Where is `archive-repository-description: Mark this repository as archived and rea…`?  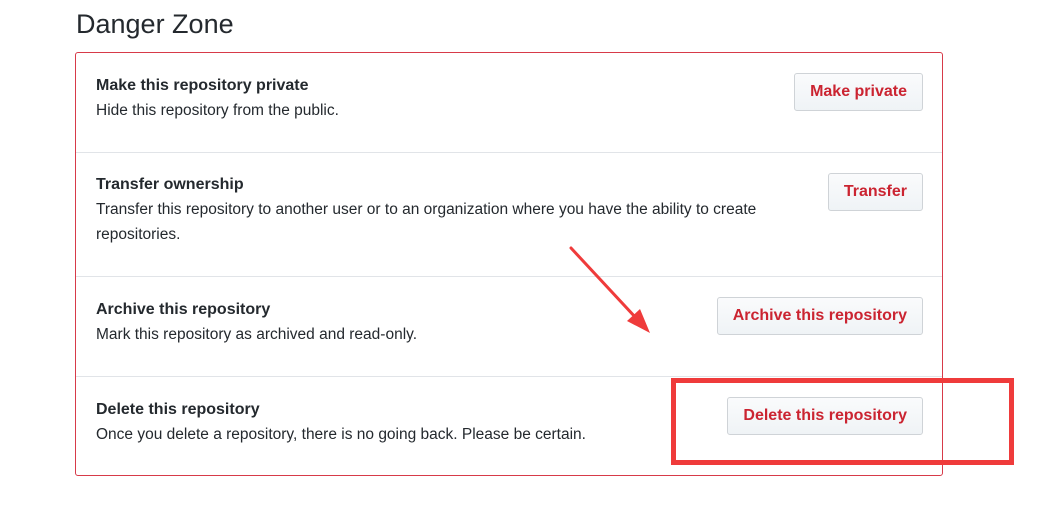 archive-repository-description: Mark this repository as archived and rea… is located at coordinates (257, 334).